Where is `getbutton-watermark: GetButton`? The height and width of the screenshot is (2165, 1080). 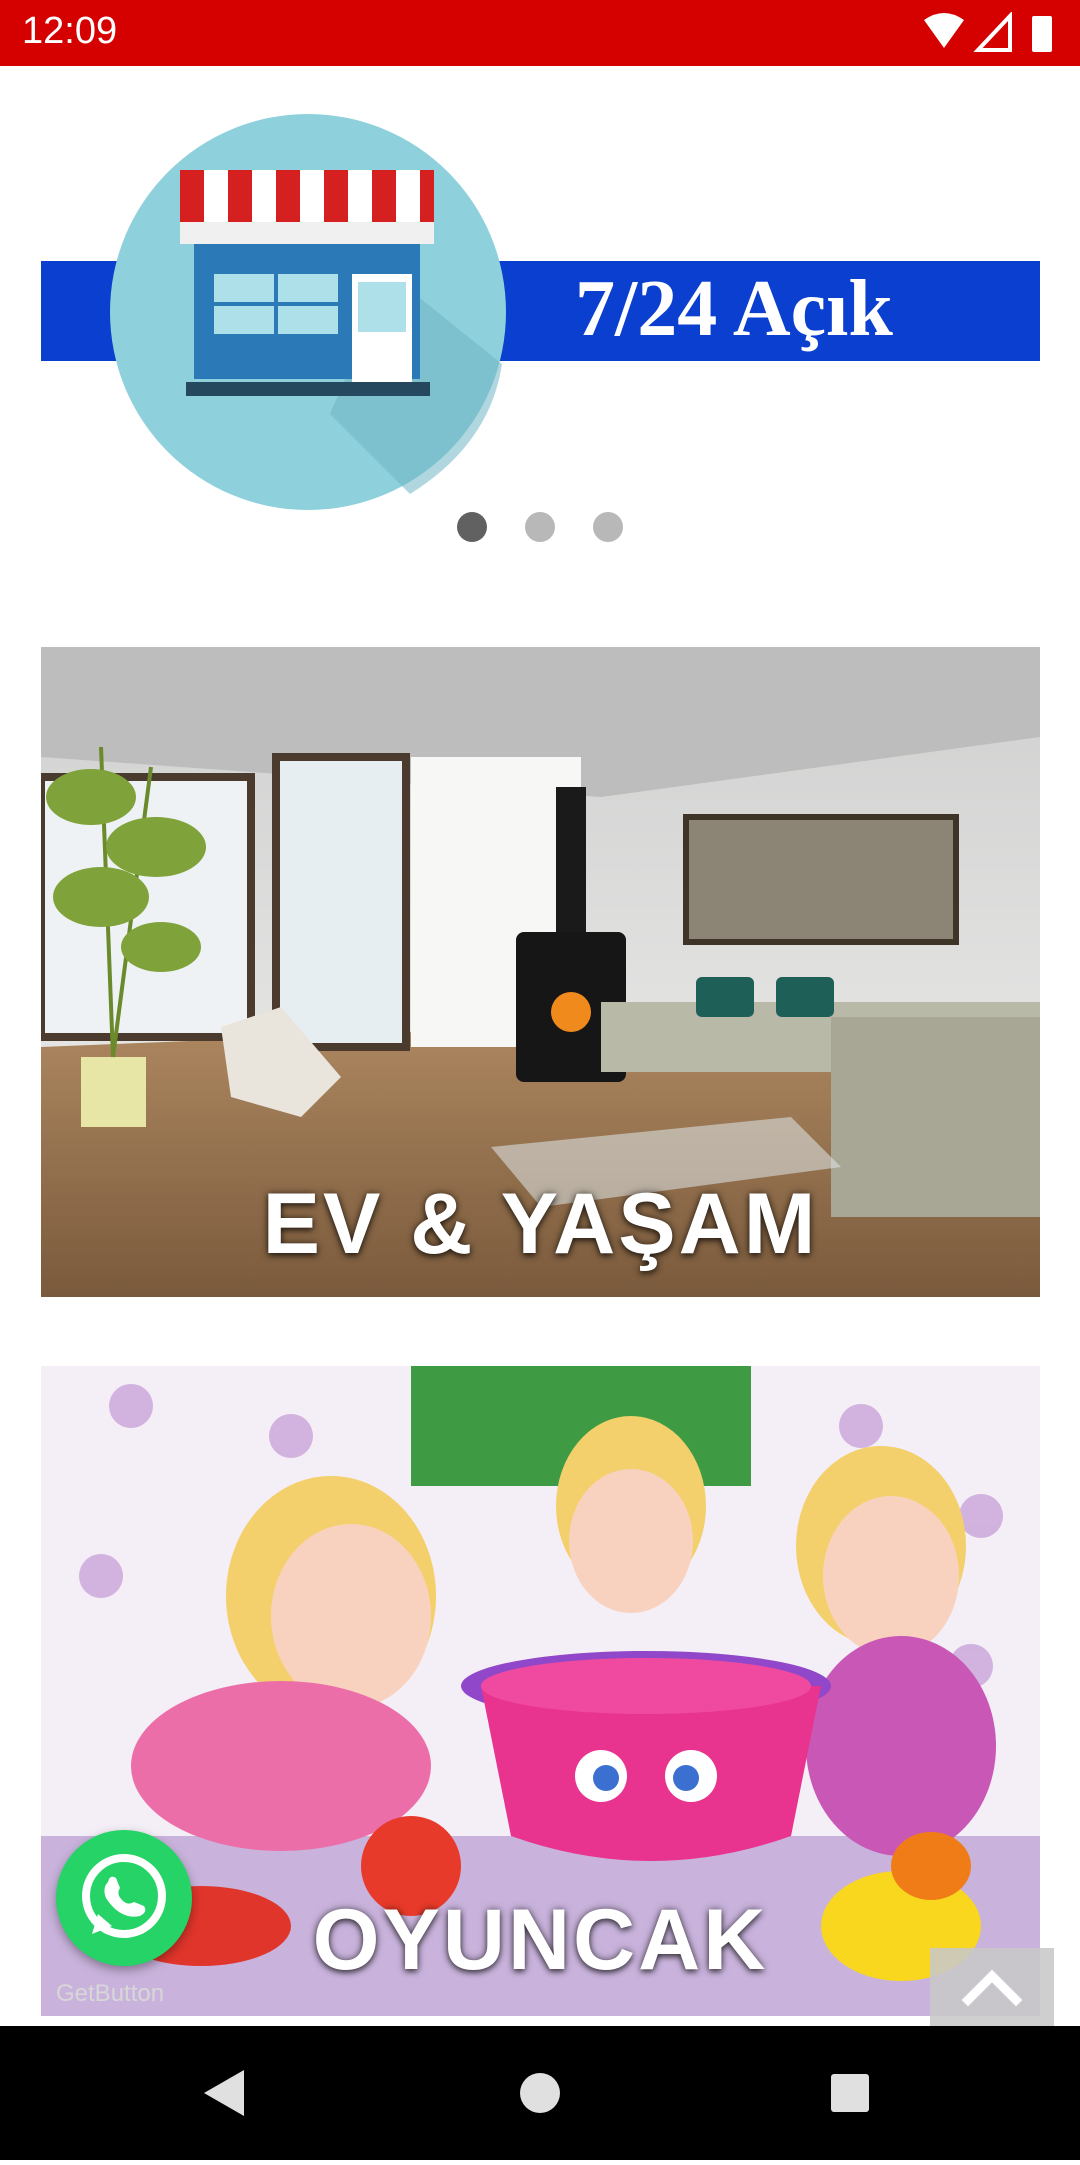
getbutton-watermark: GetButton is located at coordinates (110, 1993).